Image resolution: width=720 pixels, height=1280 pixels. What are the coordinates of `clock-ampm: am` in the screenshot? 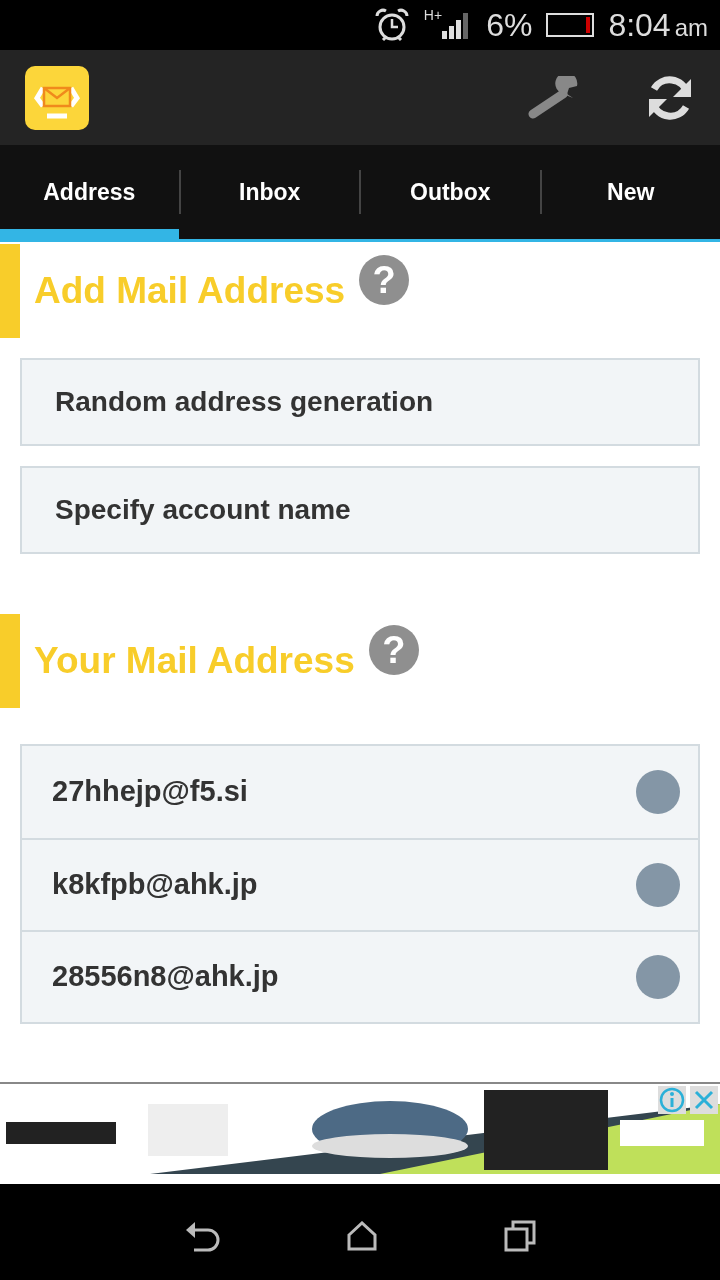 It's located at (691, 28).